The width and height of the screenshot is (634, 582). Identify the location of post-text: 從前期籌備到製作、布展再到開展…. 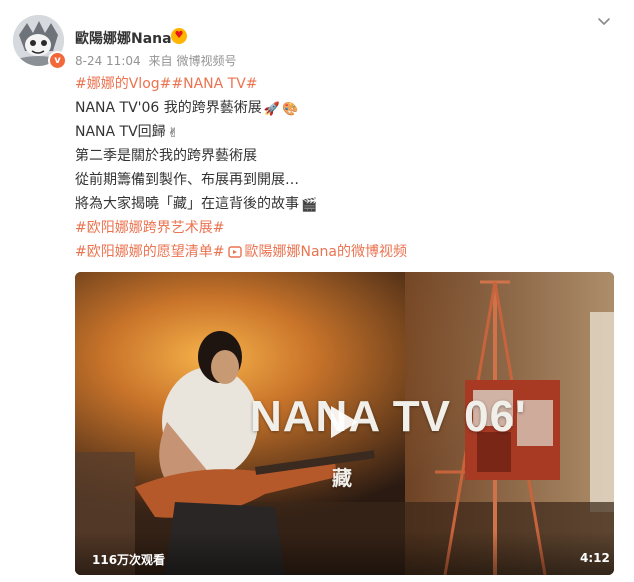
(187, 180).